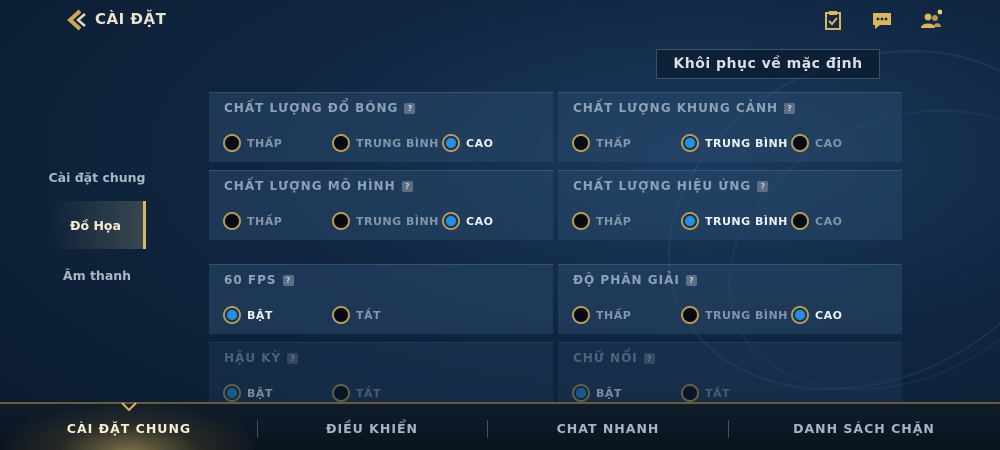 The height and width of the screenshot is (450, 1000). Describe the element at coordinates (728, 429) in the screenshot. I see `tab-divider` at that location.